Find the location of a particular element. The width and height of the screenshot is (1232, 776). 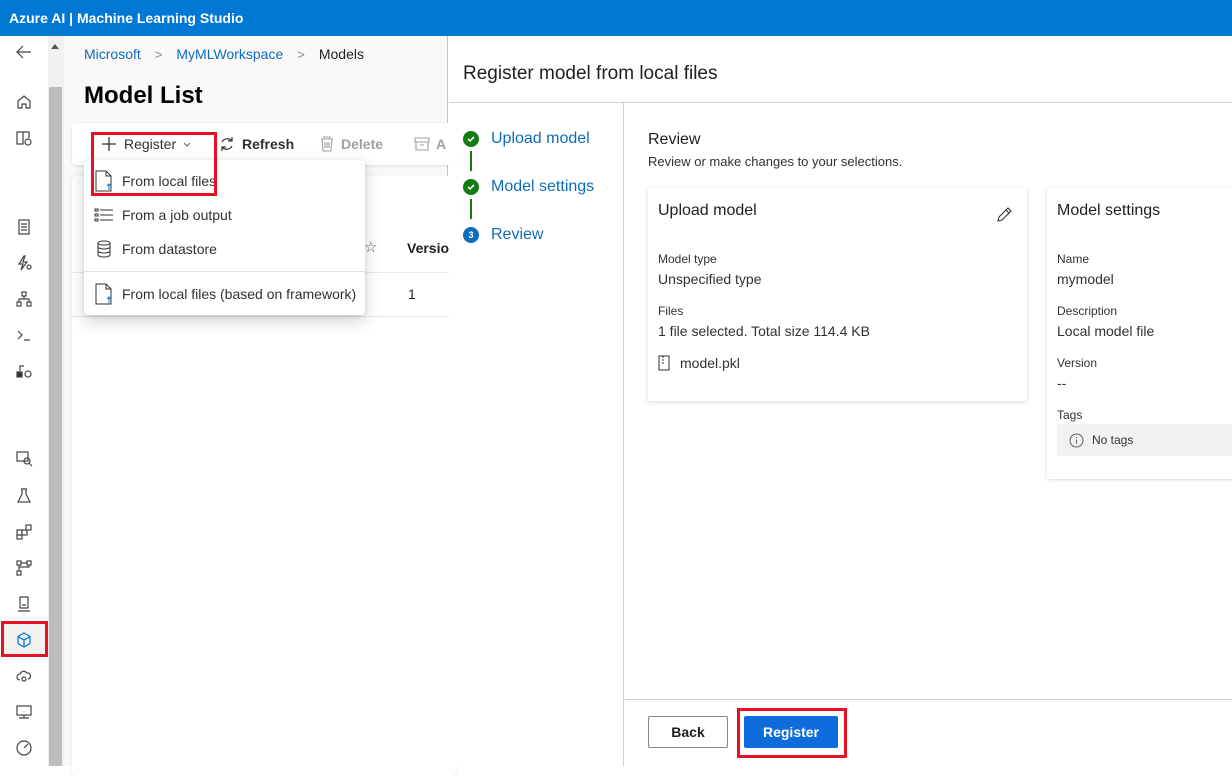

back-button: Back is located at coordinates (688, 732).